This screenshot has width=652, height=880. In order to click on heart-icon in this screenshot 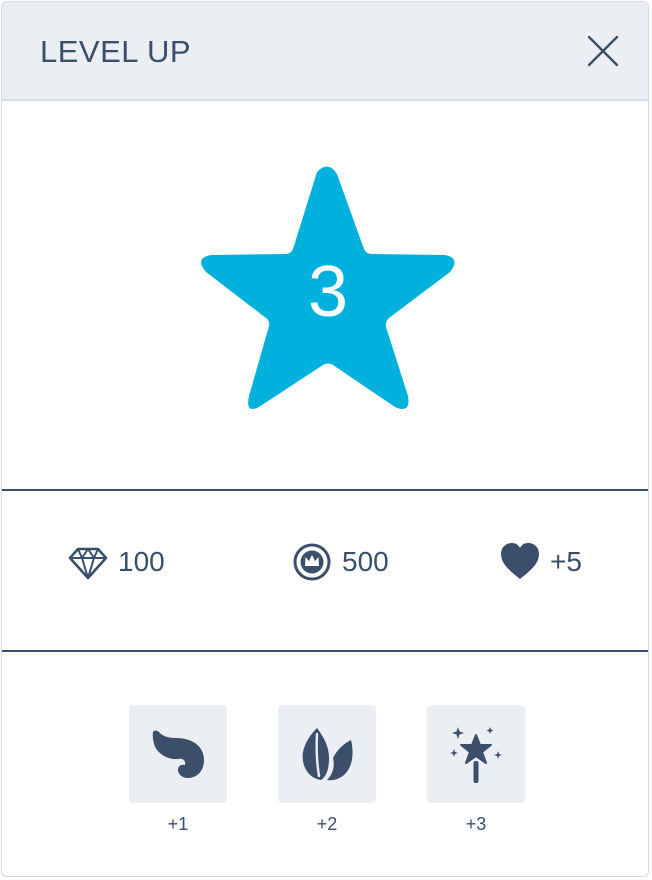, I will do `click(520, 561)`.